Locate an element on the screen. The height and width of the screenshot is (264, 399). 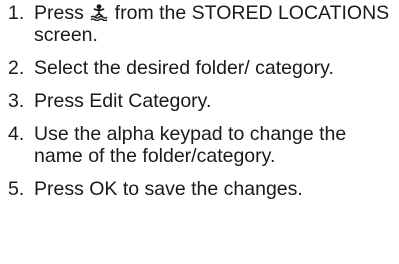
step-number: 3. is located at coordinates (16, 101).